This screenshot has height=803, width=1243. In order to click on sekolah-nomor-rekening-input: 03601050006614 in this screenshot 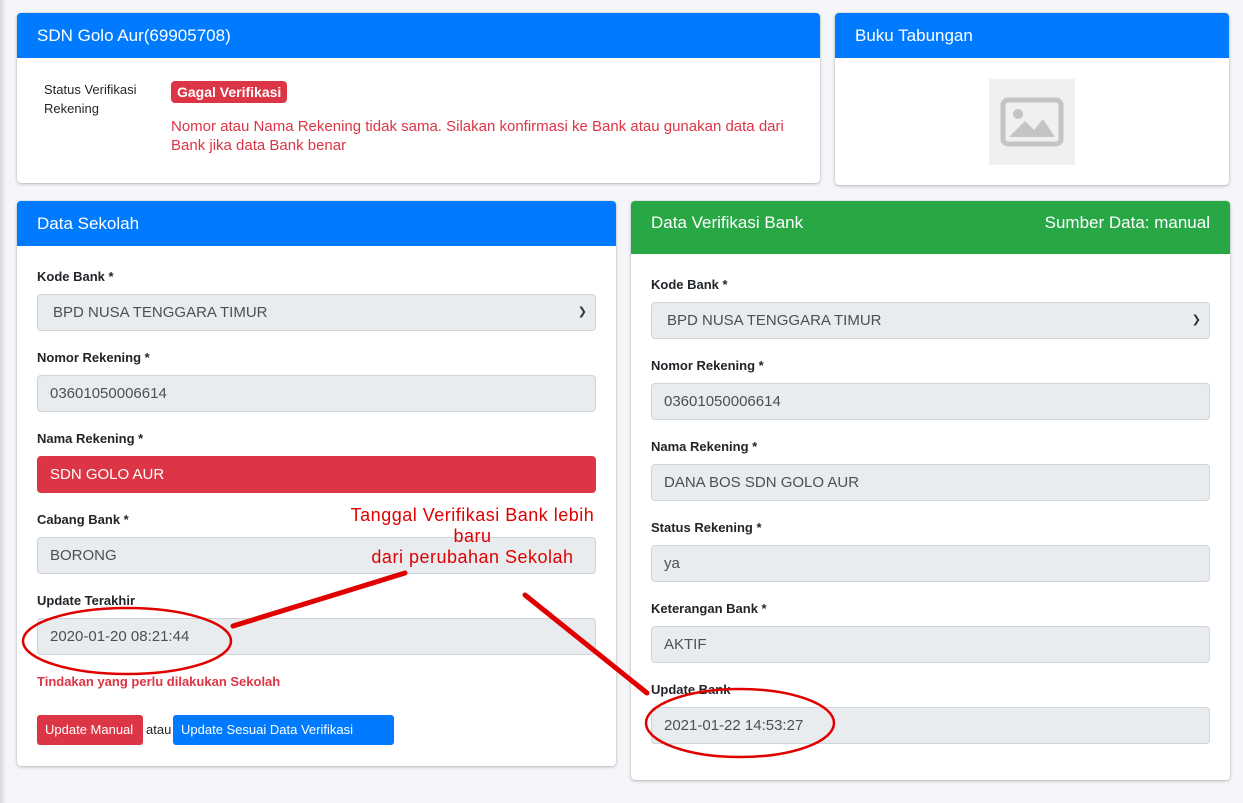, I will do `click(316, 393)`.